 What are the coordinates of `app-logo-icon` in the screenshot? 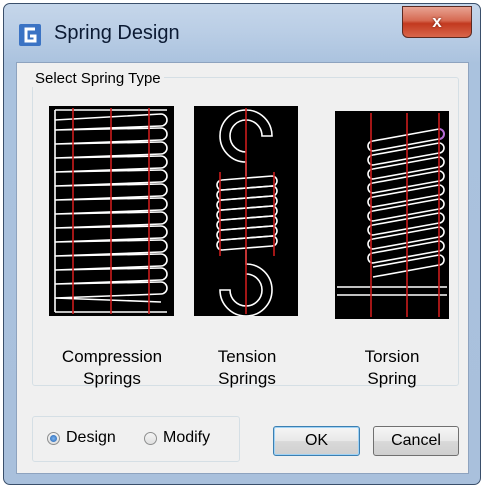 It's located at (30, 35).